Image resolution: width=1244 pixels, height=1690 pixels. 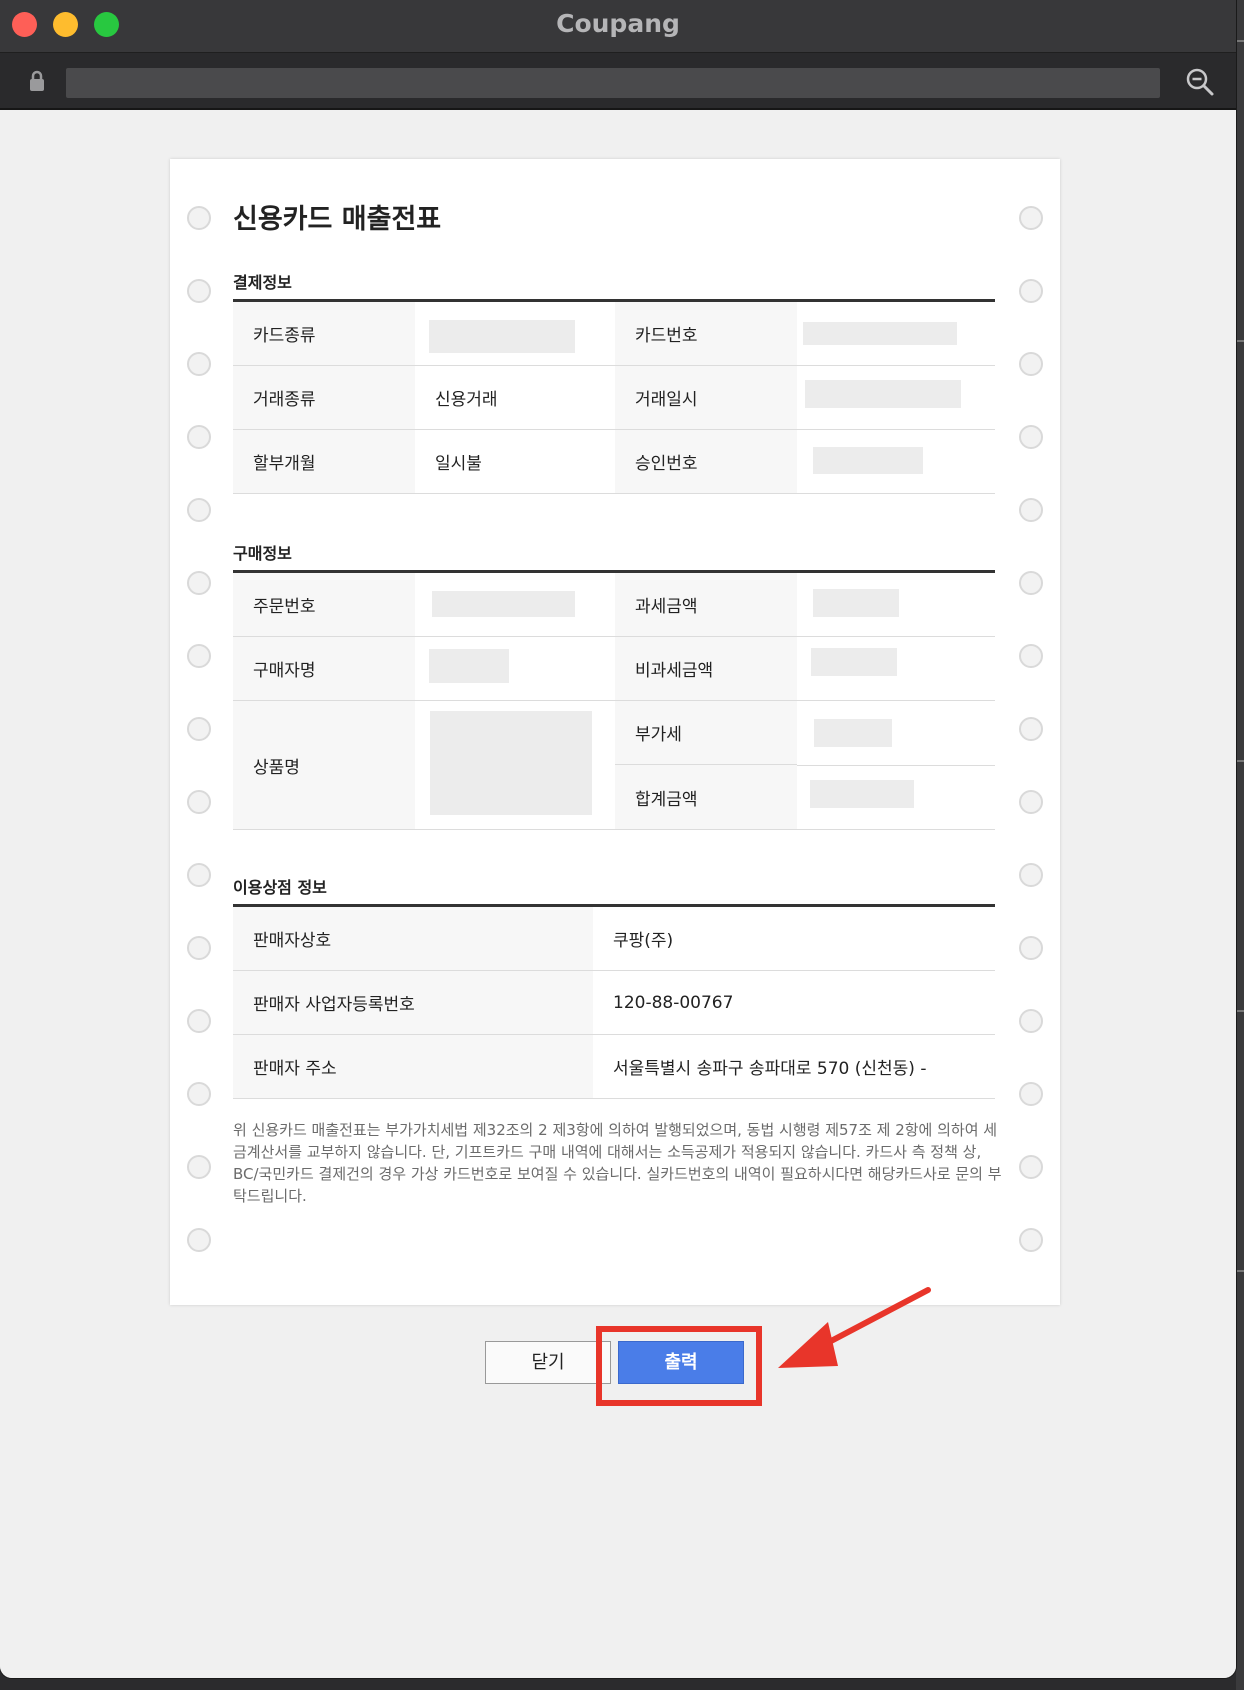 I want to click on transaction-type-label: 거래종류, so click(x=324, y=397).